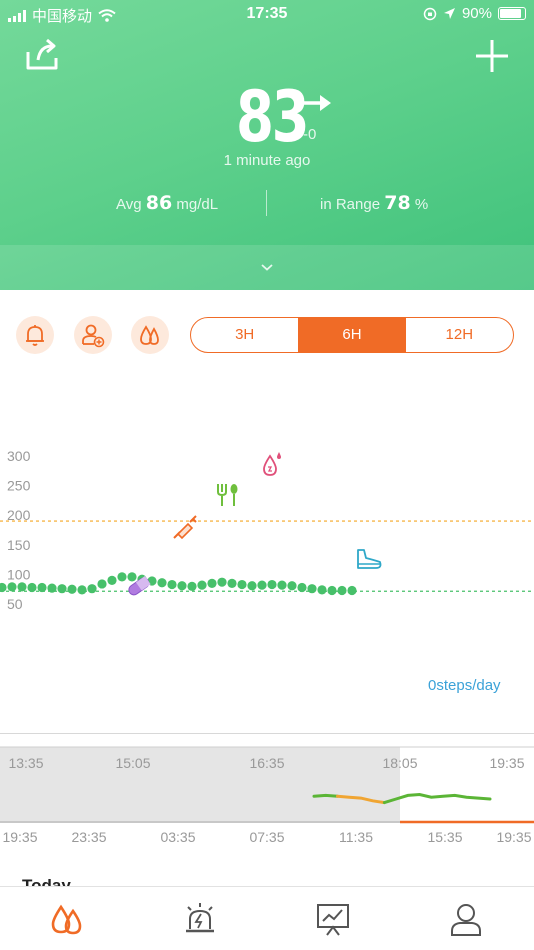 The width and height of the screenshot is (534, 950). Describe the element at coordinates (333, 919) in the screenshot. I see `reports-tab-icon` at that location.